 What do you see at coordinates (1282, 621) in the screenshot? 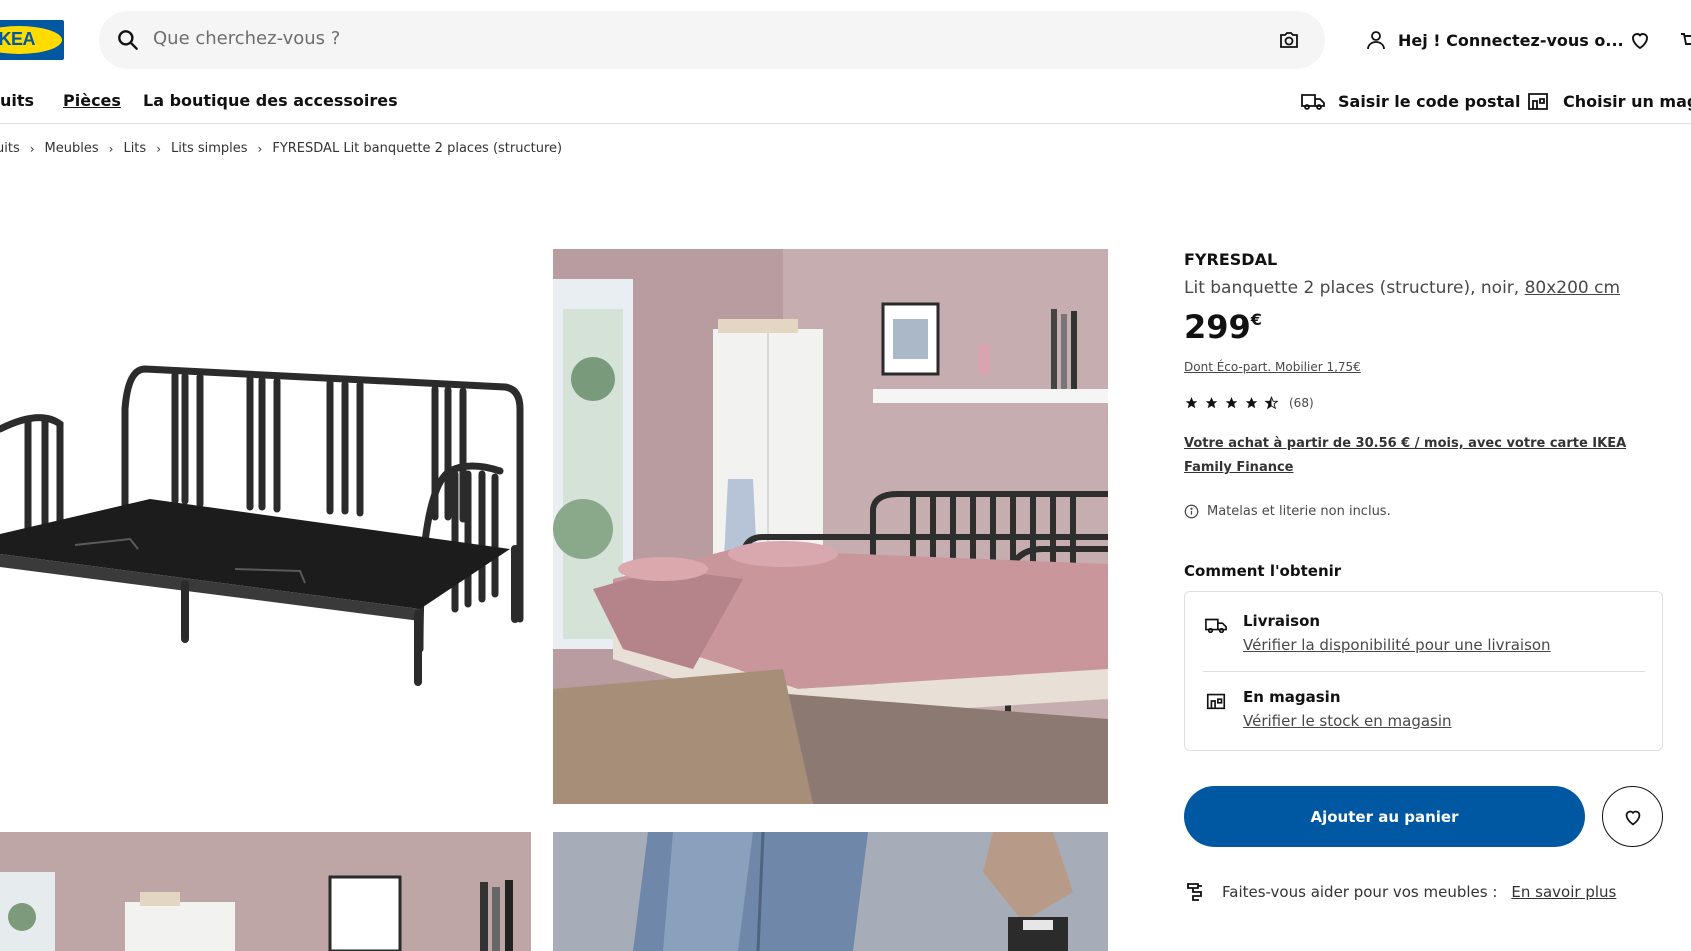
I see `delivery-title: Livraison` at bounding box center [1282, 621].